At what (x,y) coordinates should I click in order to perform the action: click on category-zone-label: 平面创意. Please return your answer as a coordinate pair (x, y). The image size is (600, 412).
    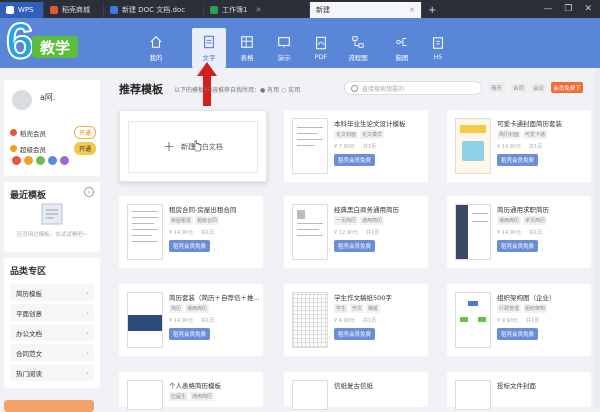
    Looking at the image, I should click on (29, 313).